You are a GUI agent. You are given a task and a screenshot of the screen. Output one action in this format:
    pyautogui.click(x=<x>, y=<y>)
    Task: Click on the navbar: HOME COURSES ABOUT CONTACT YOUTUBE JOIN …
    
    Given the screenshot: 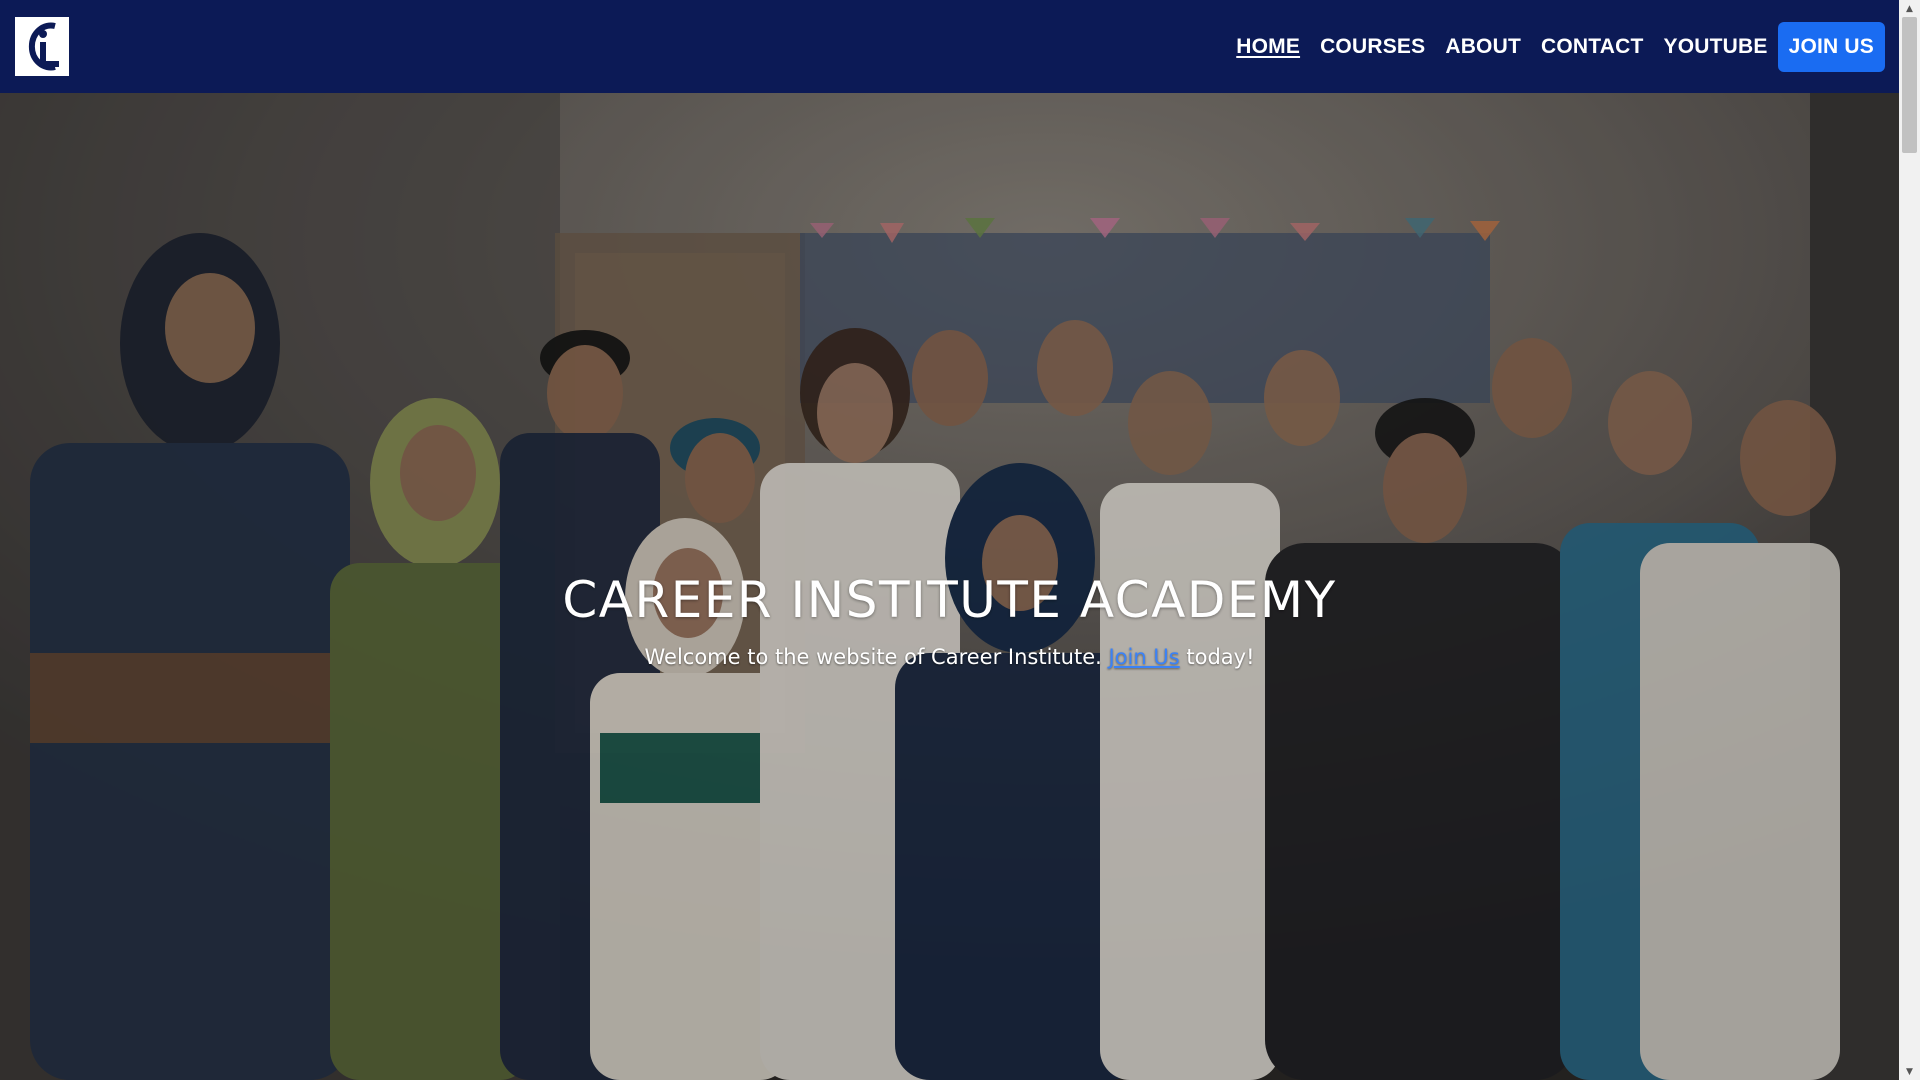 What is the action you would take?
    pyautogui.click(x=949, y=46)
    